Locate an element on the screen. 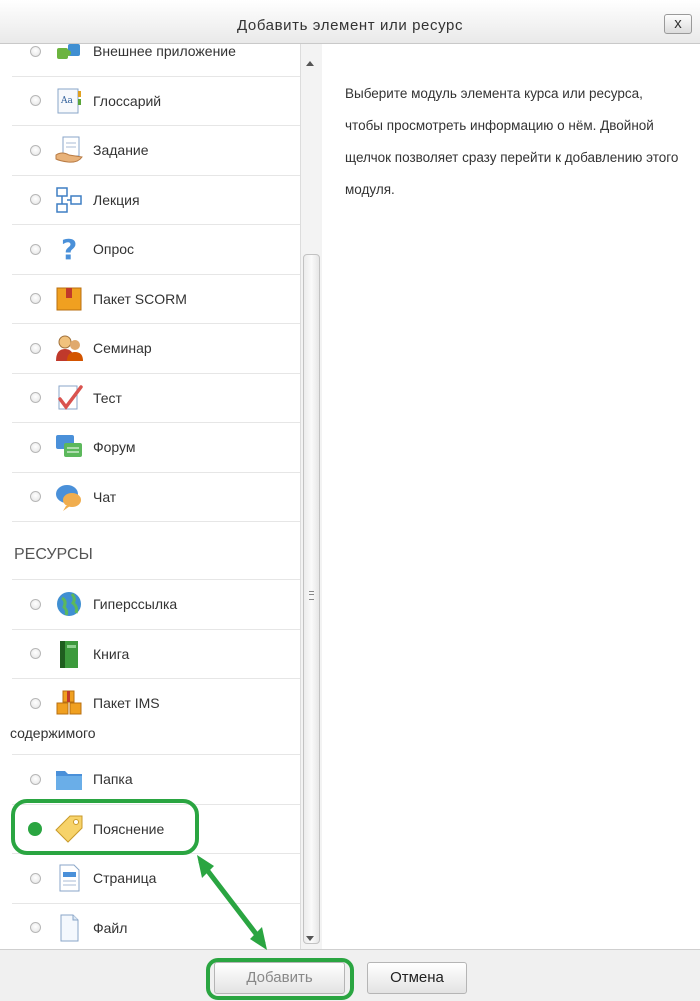 This screenshot has width=700, height=1001. quiz-checkmark-icon is located at coordinates (69, 398).